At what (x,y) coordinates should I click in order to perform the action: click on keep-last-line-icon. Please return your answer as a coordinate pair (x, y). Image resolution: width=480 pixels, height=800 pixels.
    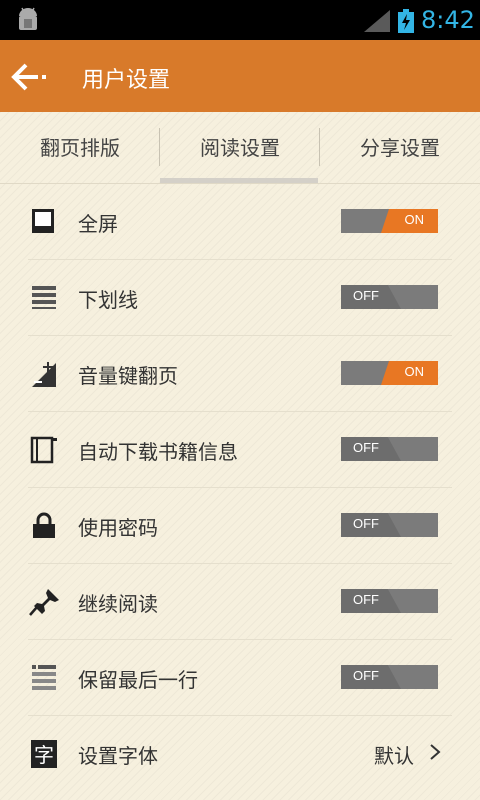
    Looking at the image, I should click on (44, 677).